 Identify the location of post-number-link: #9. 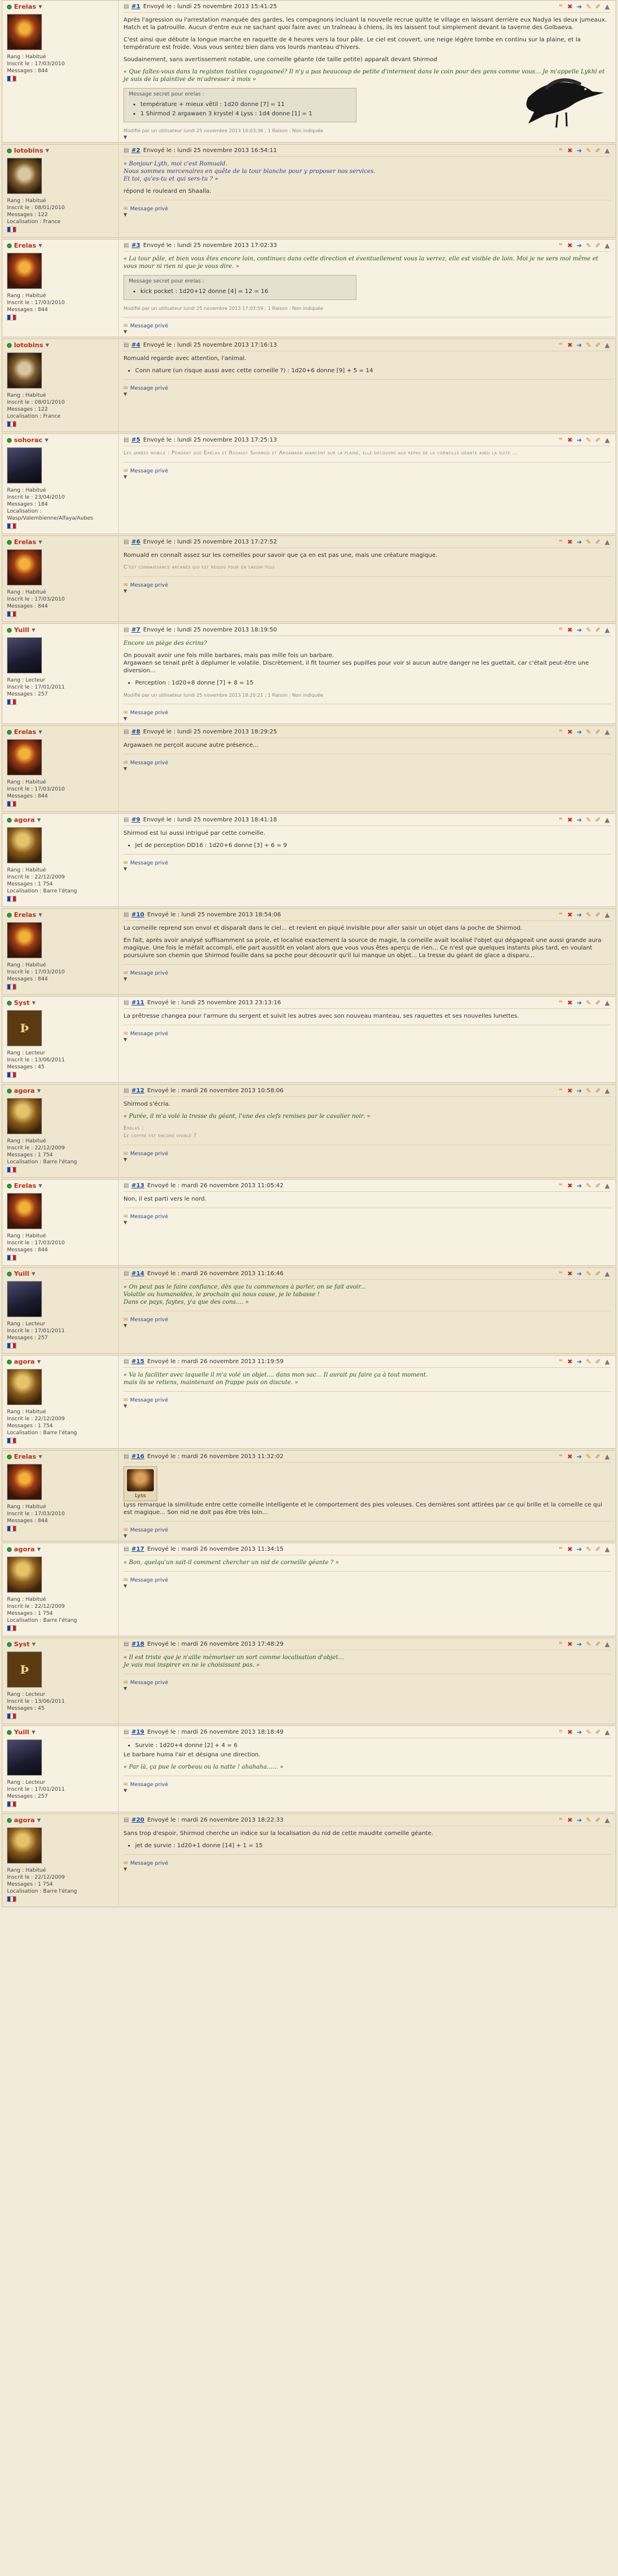
(135, 820).